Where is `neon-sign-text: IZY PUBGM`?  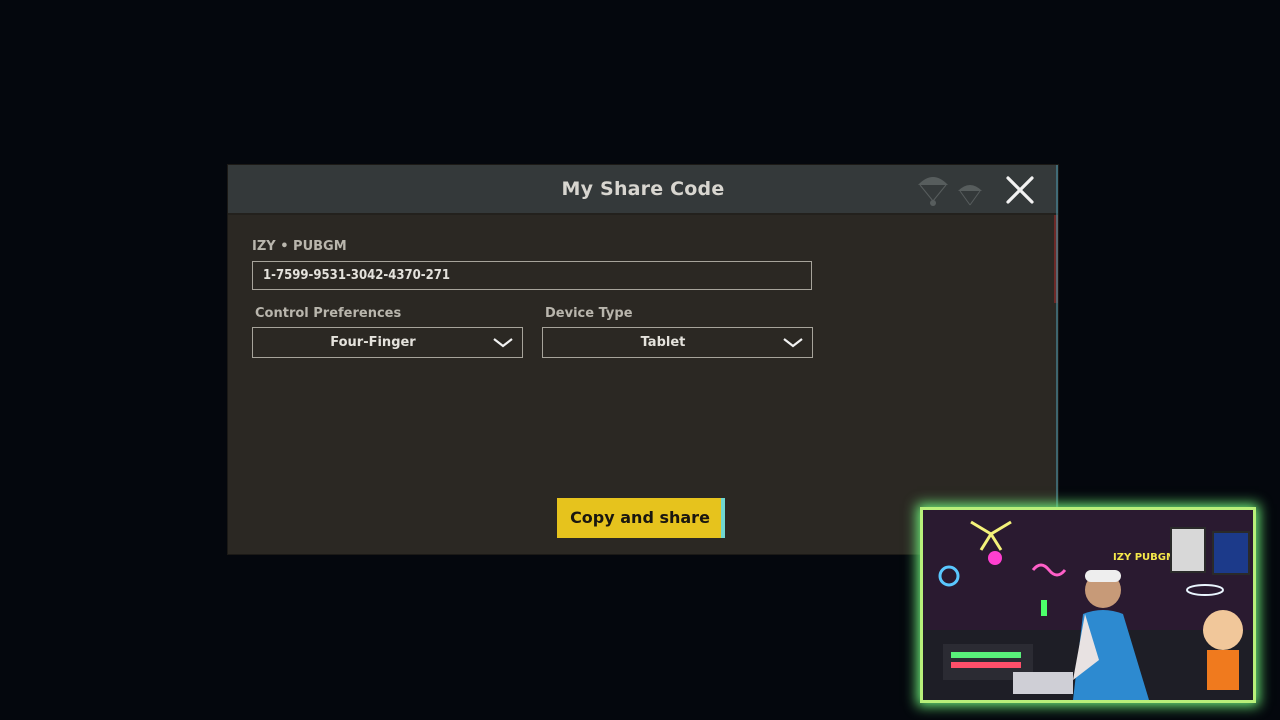 neon-sign-text: IZY PUBGM is located at coordinates (1144, 557).